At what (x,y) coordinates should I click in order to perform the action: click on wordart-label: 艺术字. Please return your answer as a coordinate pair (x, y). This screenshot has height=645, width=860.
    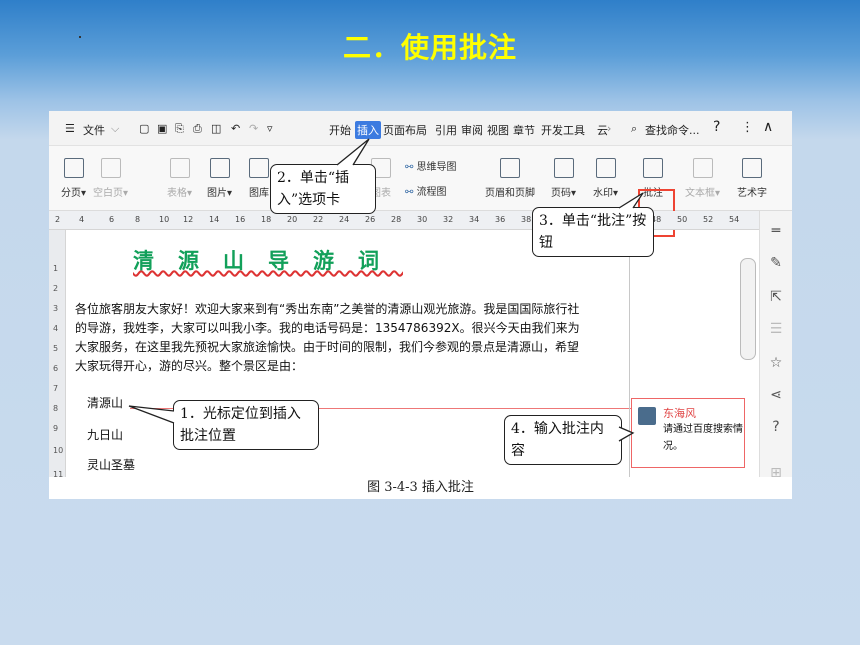
    Looking at the image, I should click on (752, 193).